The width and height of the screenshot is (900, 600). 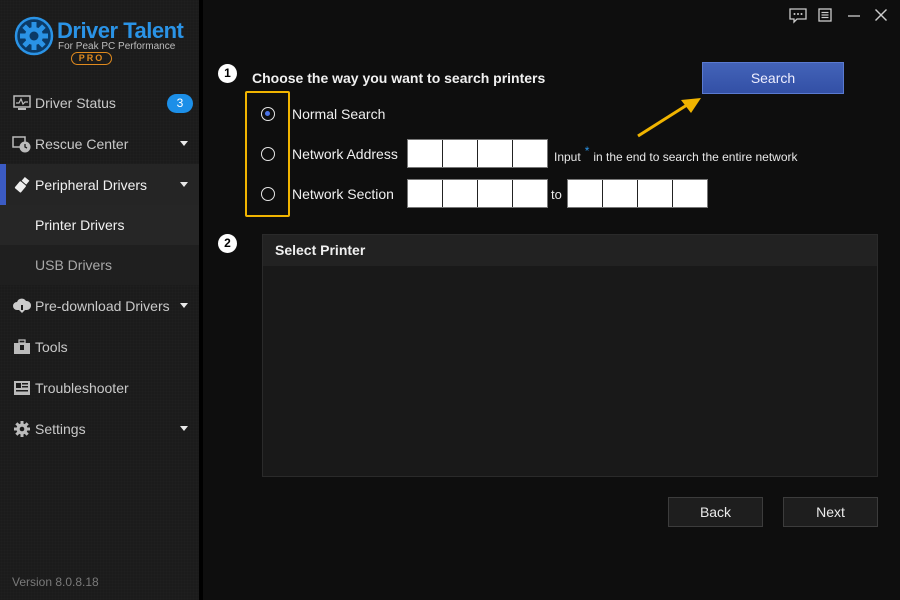 What do you see at coordinates (773, 78) in the screenshot?
I see `search-button: Search` at bounding box center [773, 78].